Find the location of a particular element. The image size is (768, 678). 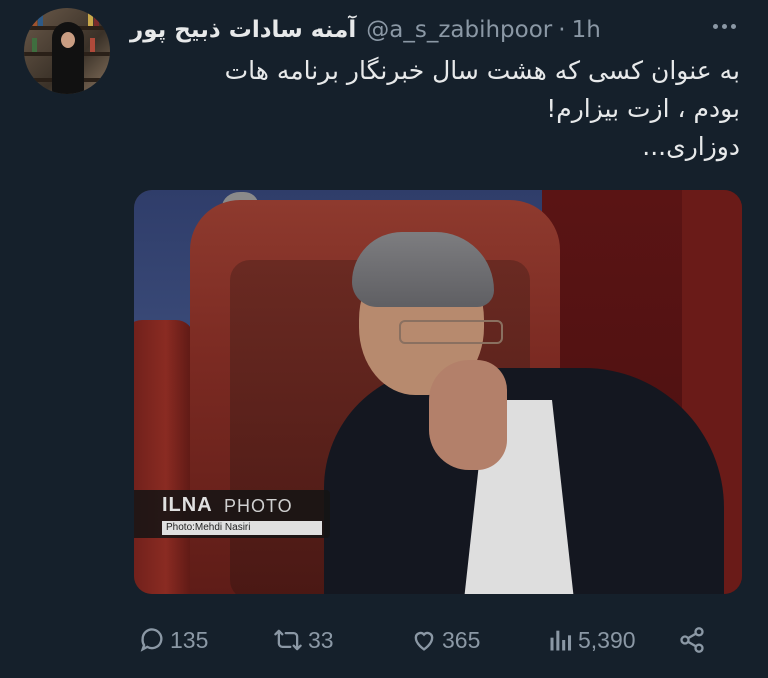

retweet-count: 33 is located at coordinates (321, 639).